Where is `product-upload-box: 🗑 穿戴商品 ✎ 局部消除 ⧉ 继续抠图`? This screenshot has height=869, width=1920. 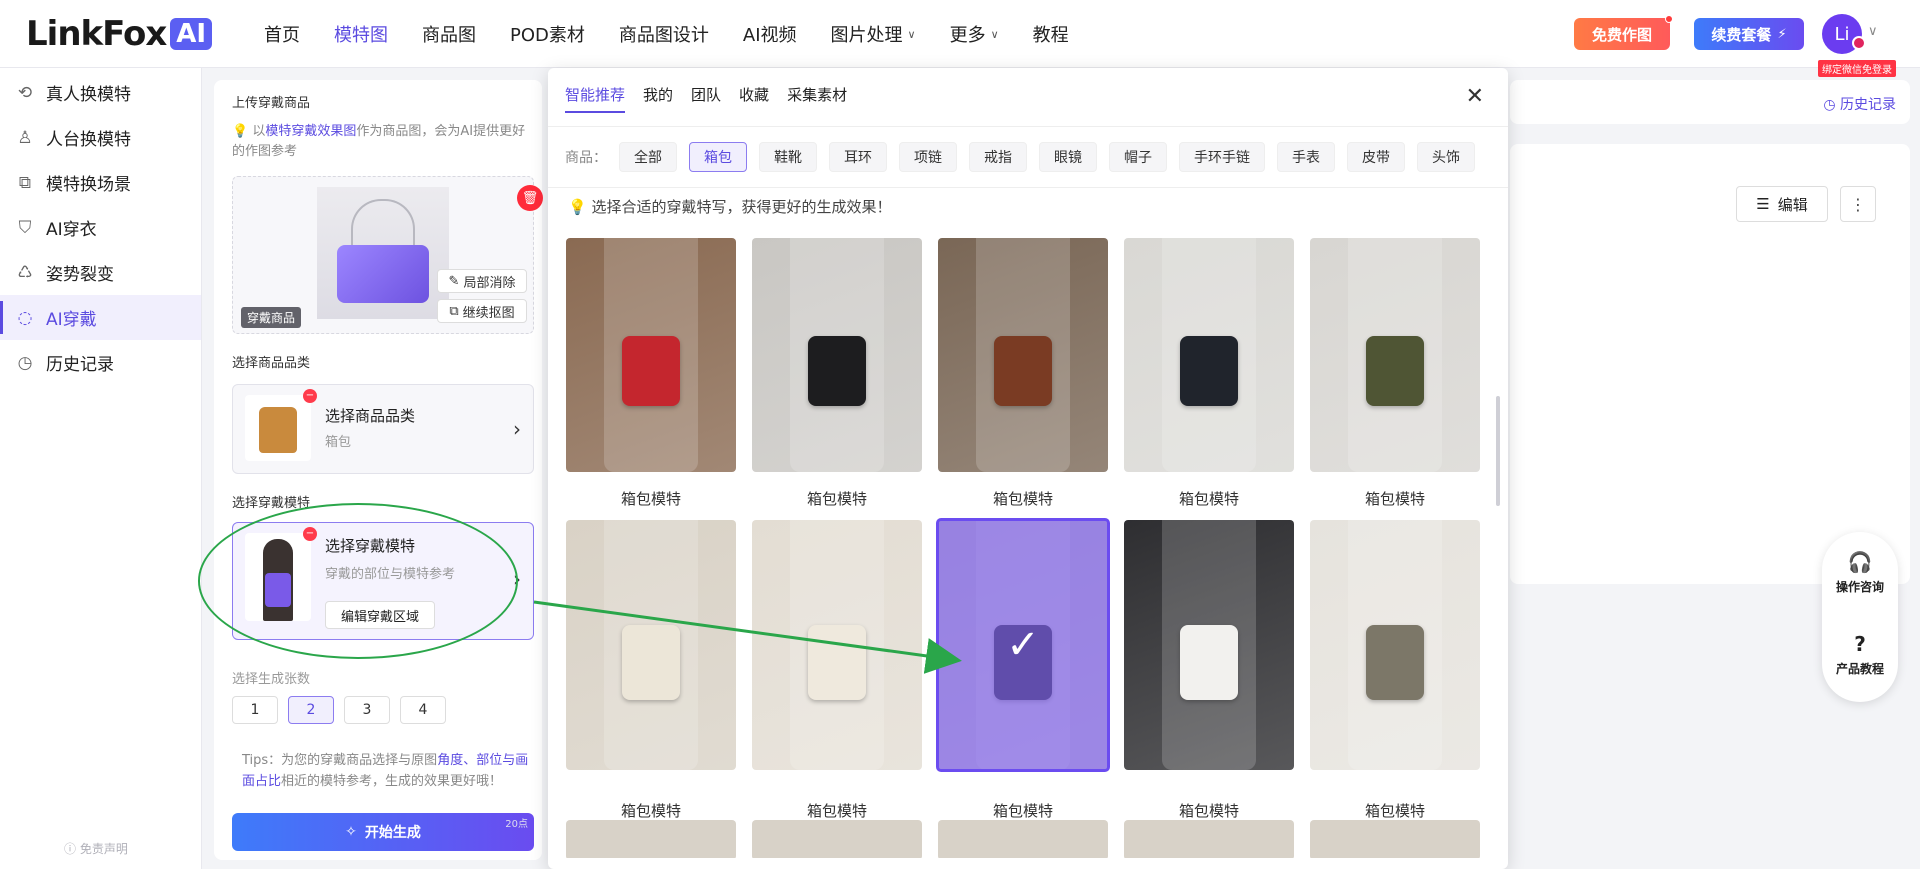
product-upload-box: 🗑 穿戴商品 ✎ 局部消除 ⧉ 继续抠图 is located at coordinates (387, 255).